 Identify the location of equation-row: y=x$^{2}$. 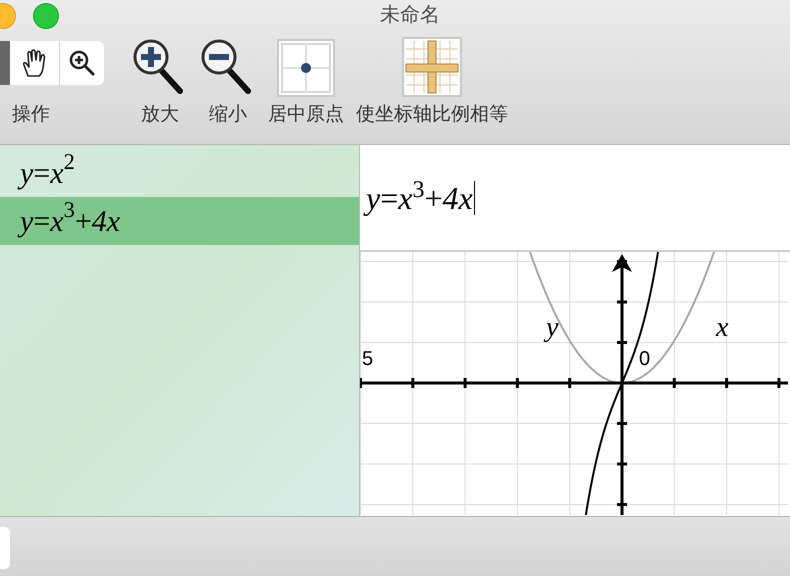
(179, 173).